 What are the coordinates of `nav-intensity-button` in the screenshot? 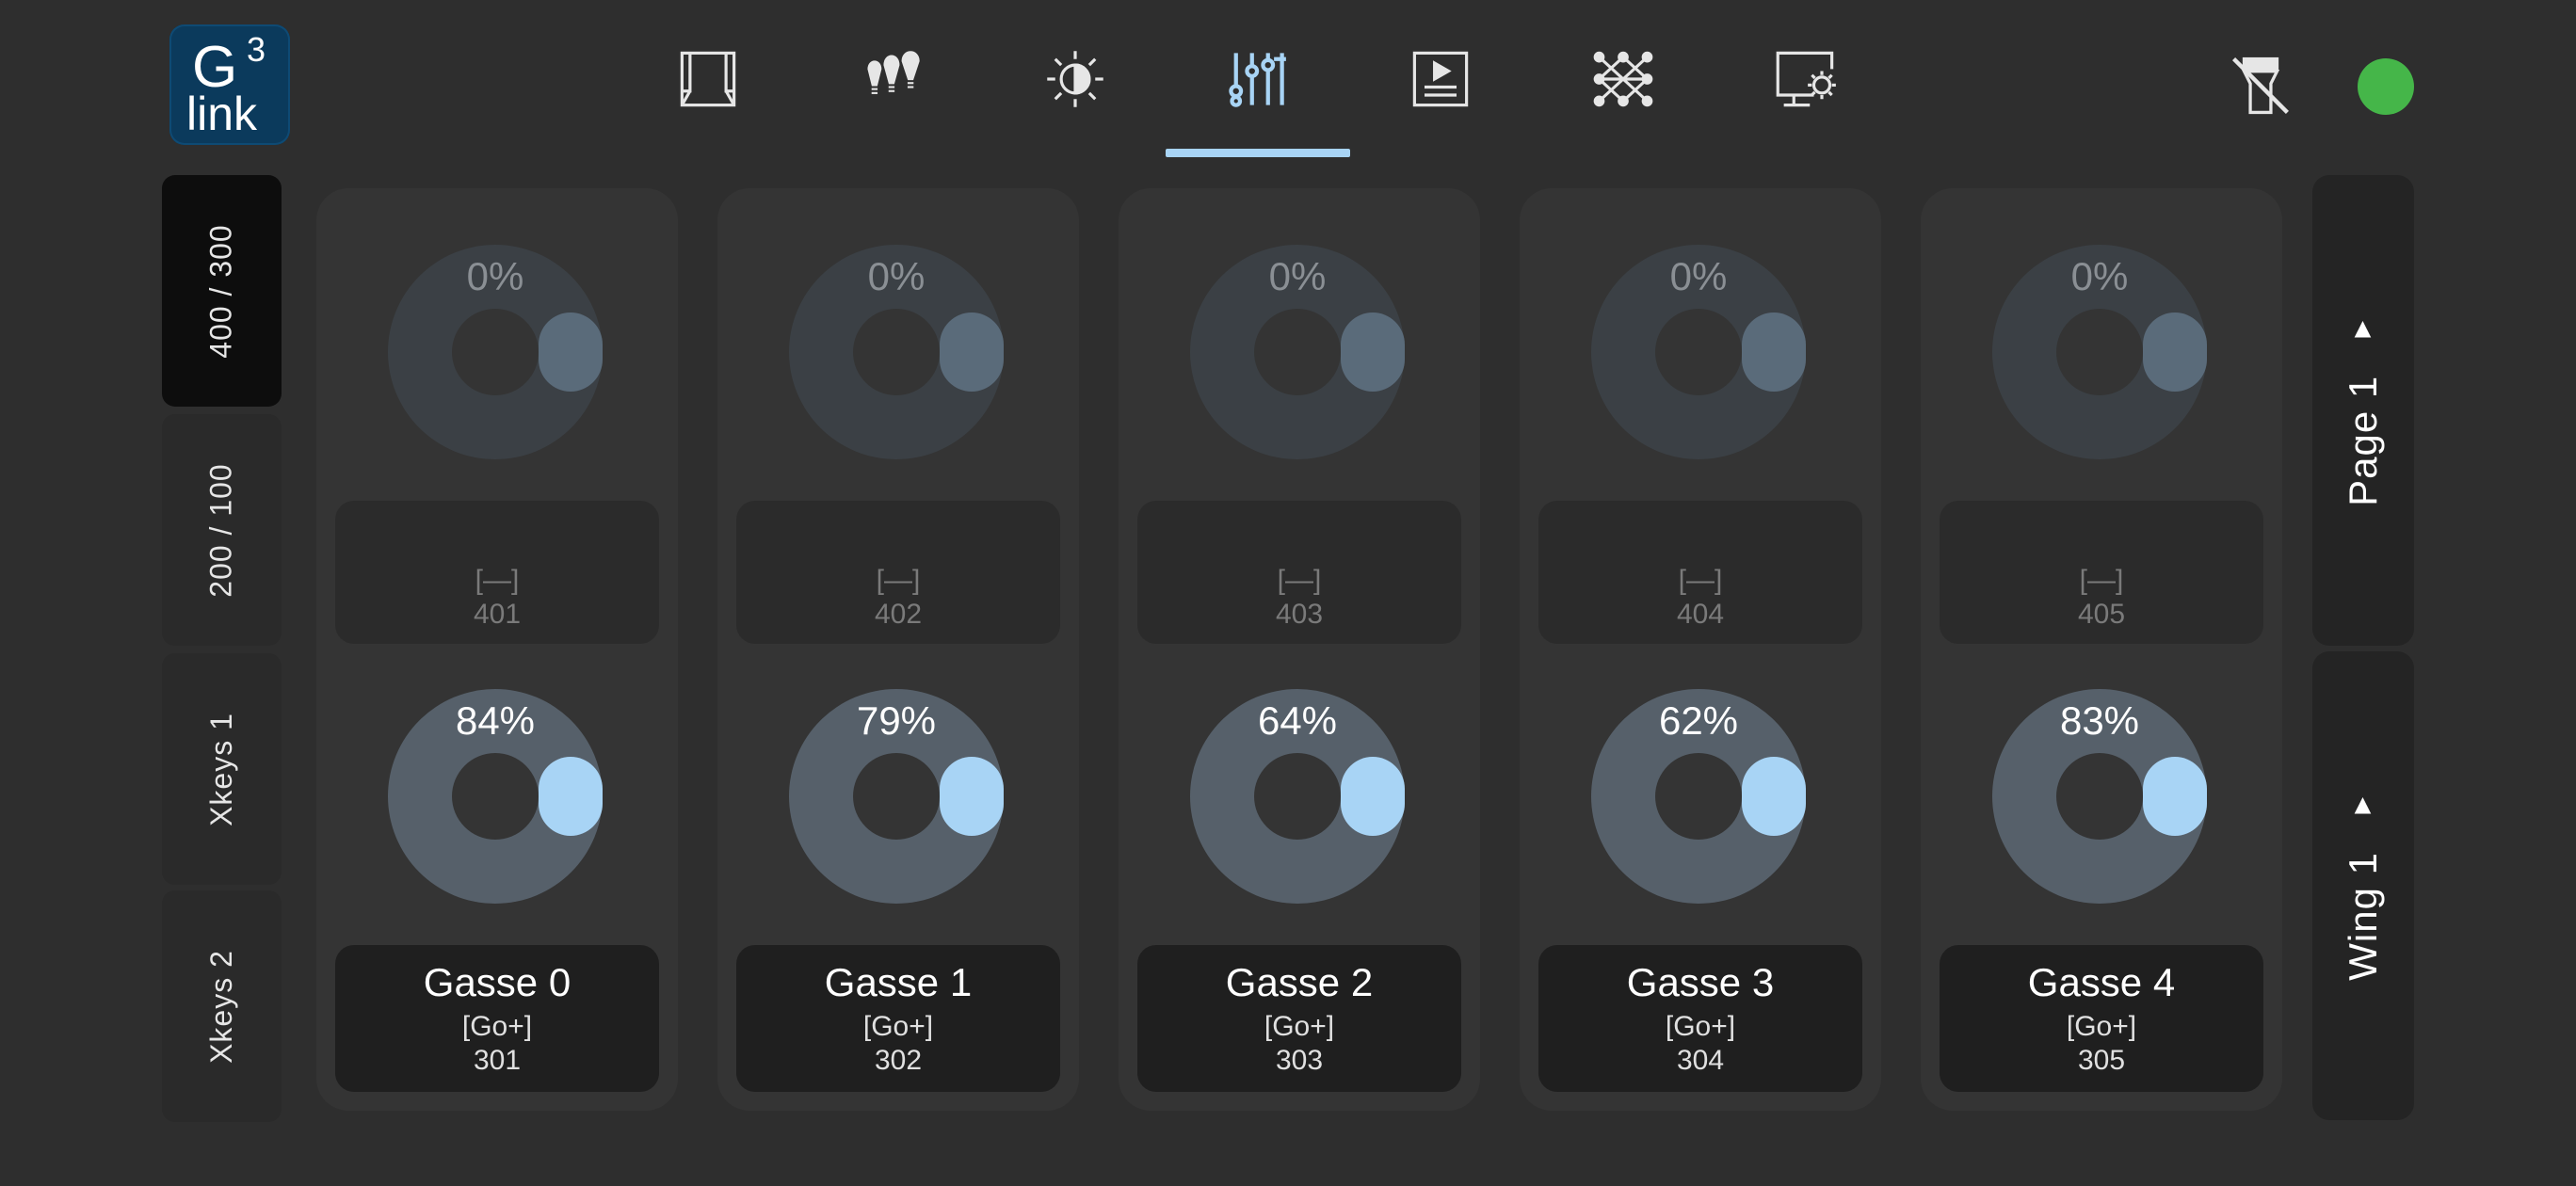 It's located at (1075, 79).